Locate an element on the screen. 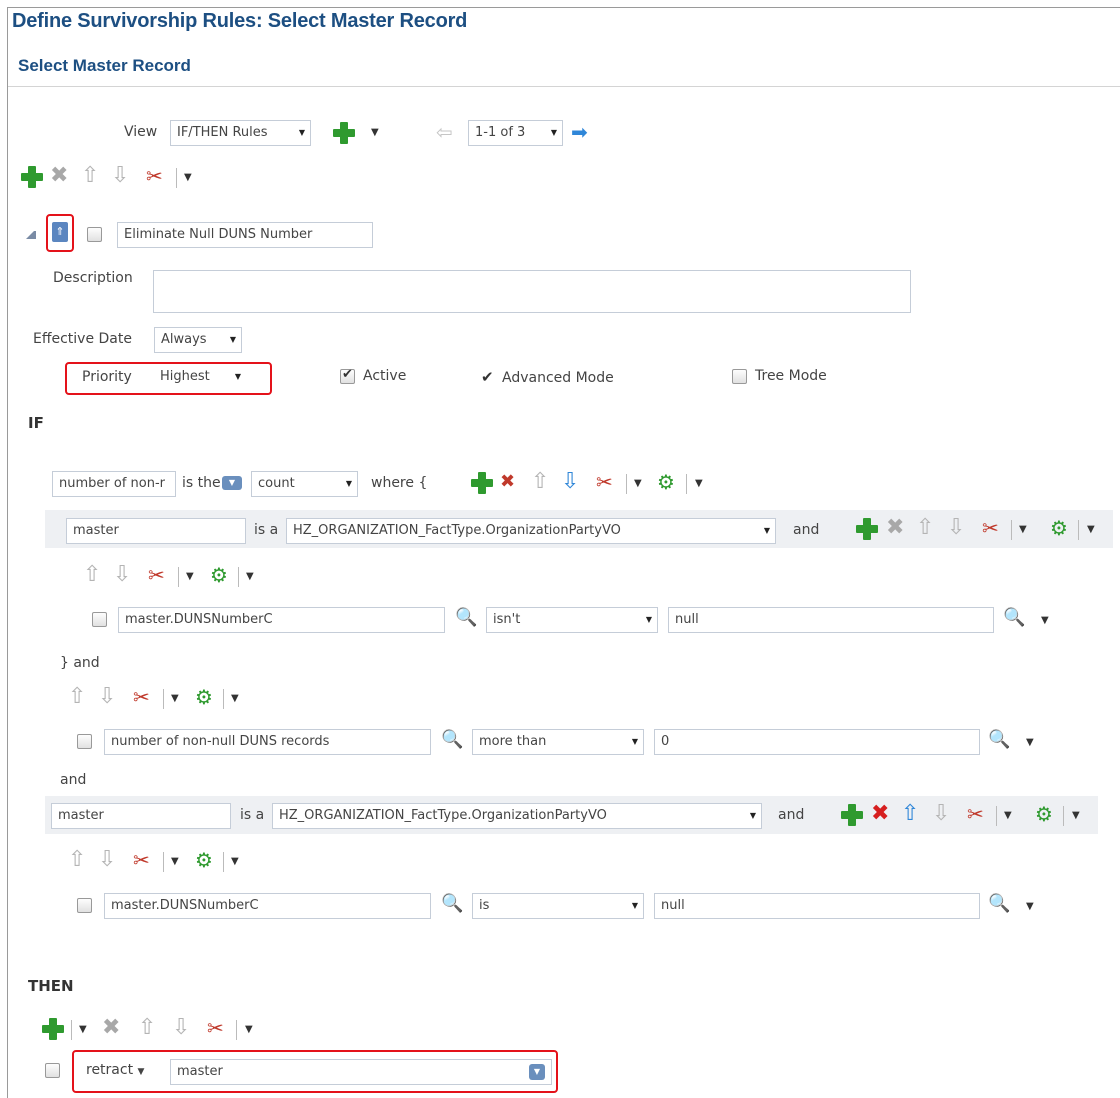  operator-select: is is located at coordinates (558, 906).